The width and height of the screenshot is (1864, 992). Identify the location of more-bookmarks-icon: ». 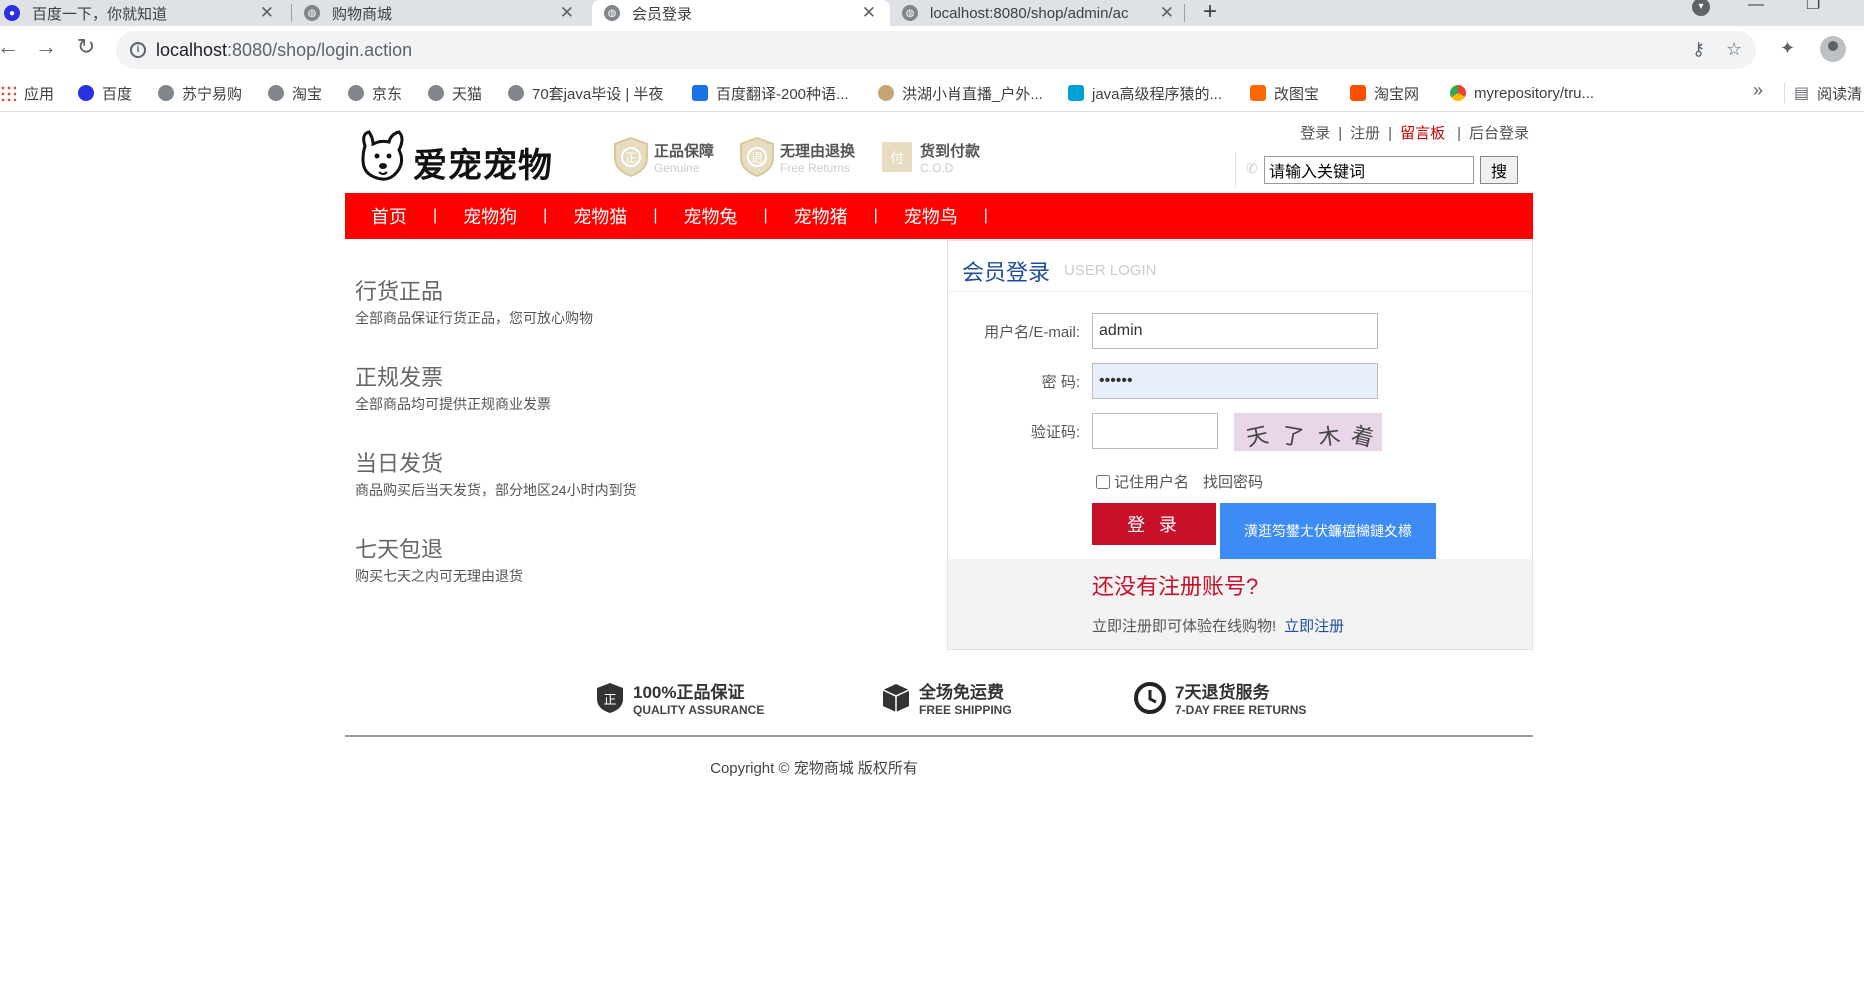
(1758, 90).